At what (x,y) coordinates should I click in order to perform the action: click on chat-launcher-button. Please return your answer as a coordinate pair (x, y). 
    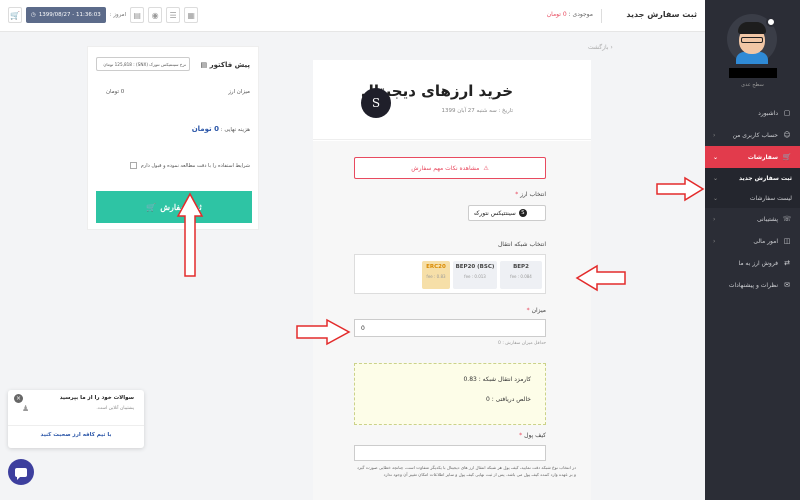
    Looking at the image, I should click on (21, 472).